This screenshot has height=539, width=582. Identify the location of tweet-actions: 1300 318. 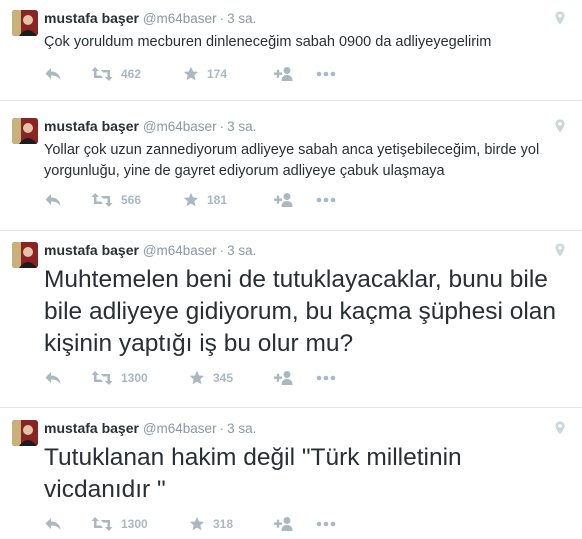
(190, 524).